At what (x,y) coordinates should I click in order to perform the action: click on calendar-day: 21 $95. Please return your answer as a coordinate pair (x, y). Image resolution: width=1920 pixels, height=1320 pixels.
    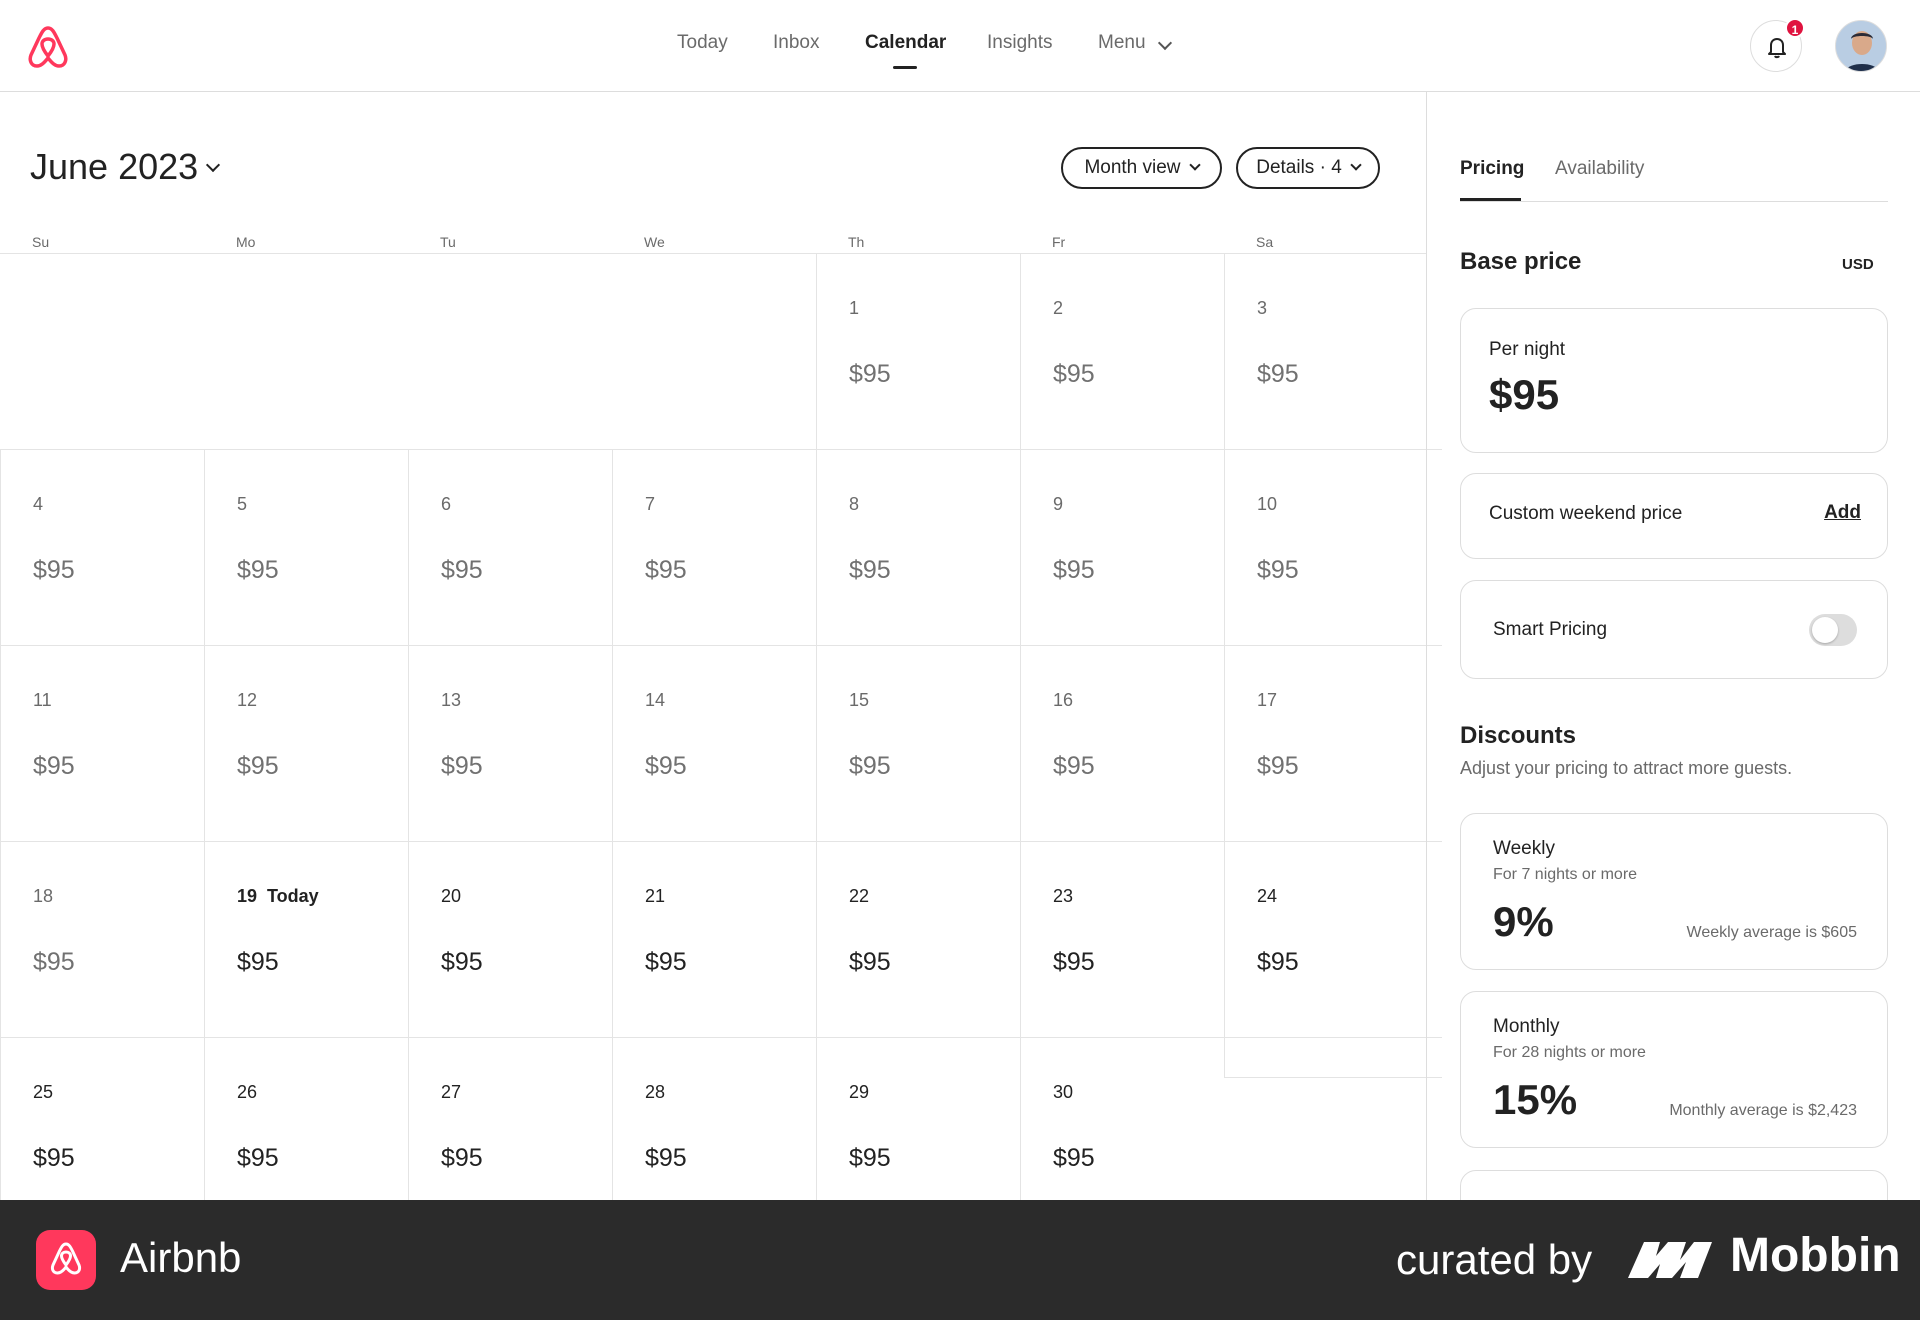
    Looking at the image, I should click on (714, 940).